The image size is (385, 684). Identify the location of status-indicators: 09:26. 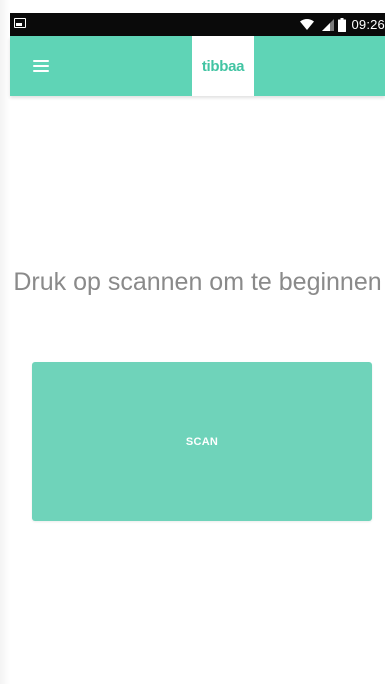
(342, 24).